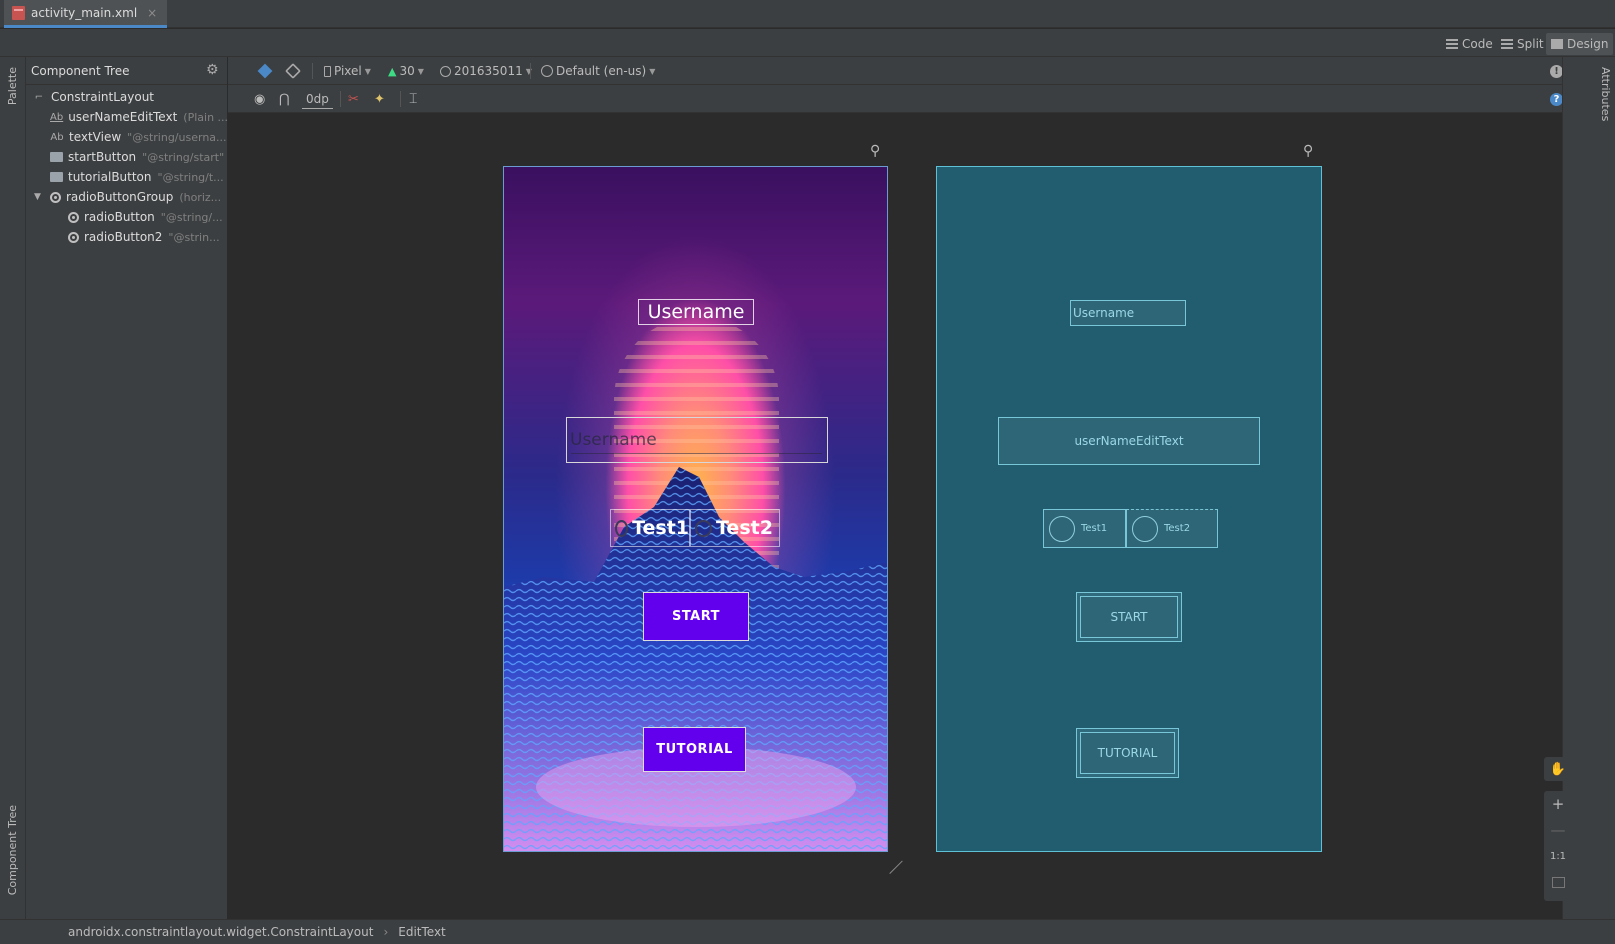 The width and height of the screenshot is (1615, 944). I want to click on zoom-actual-size-button: 1:1, so click(1558, 856).